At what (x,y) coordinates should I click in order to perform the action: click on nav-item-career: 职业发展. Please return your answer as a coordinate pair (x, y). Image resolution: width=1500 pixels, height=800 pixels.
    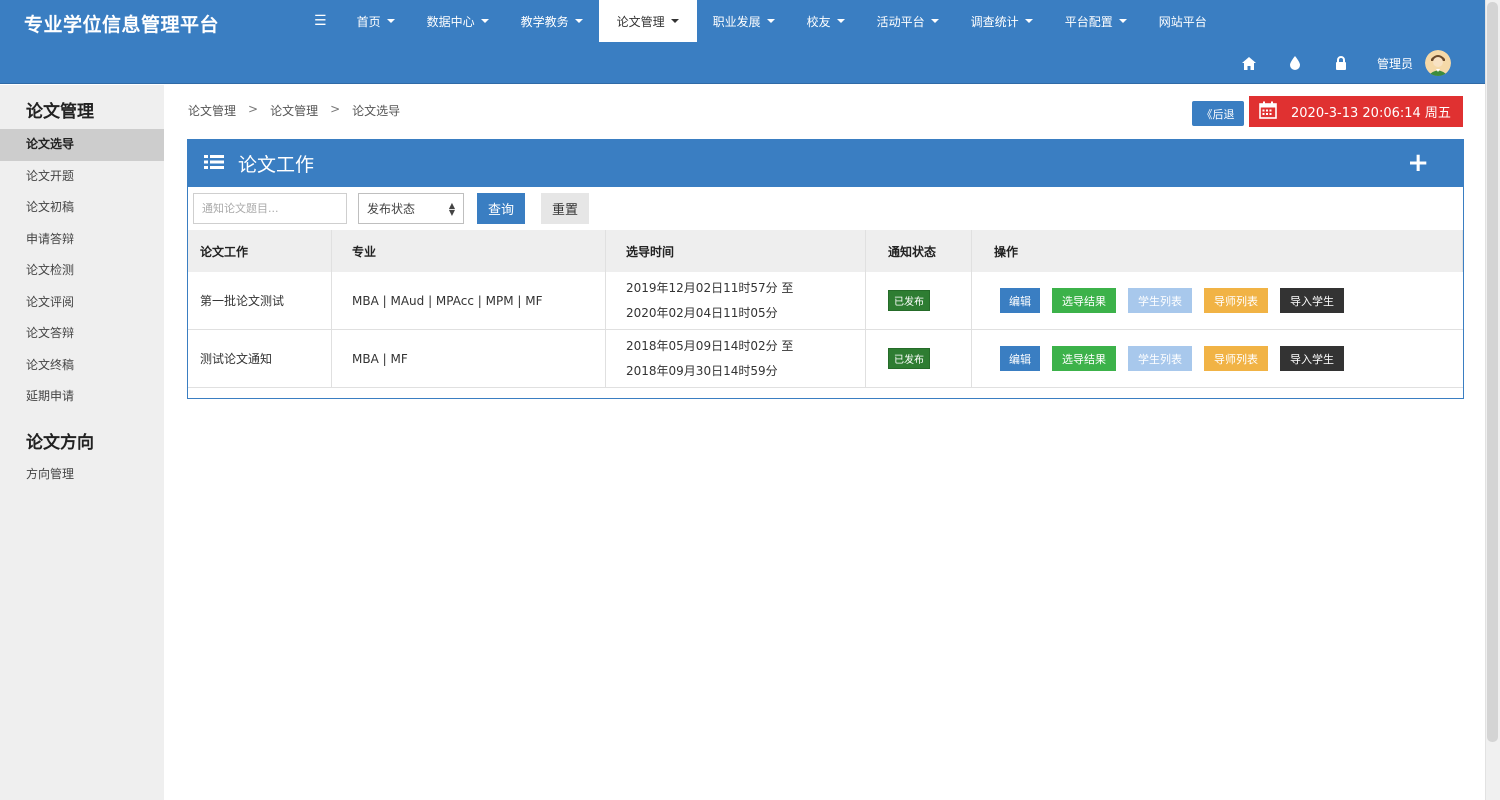
    Looking at the image, I should click on (744, 21).